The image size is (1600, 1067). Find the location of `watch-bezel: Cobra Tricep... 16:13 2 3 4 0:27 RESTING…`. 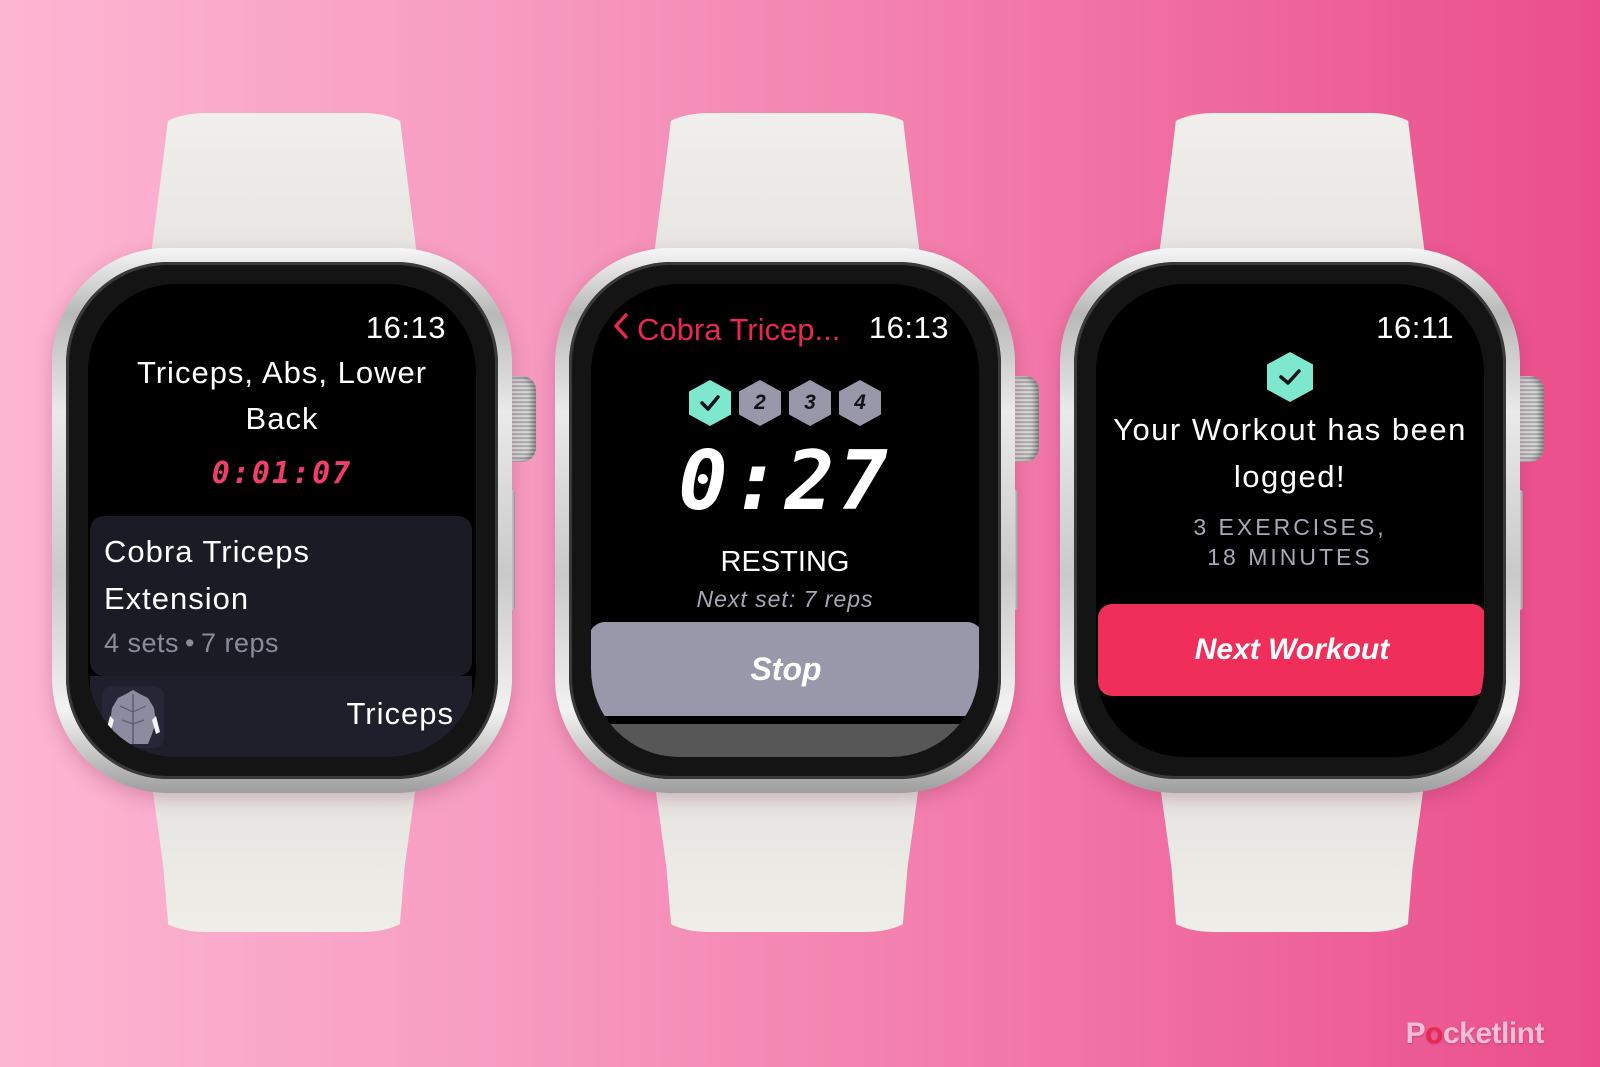

watch-bezel: Cobra Tricep... 16:13 2 3 4 0:27 RESTING… is located at coordinates (785, 520).